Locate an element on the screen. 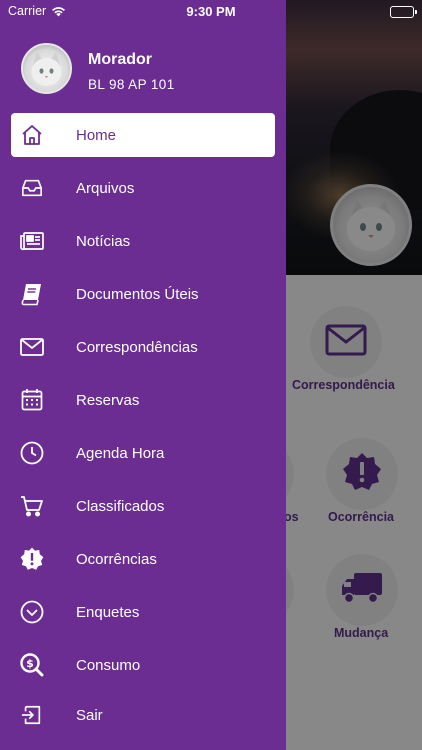 Image resolution: width=422 pixels, height=750 pixels. status-time: 9:30 PM is located at coordinates (211, 11).